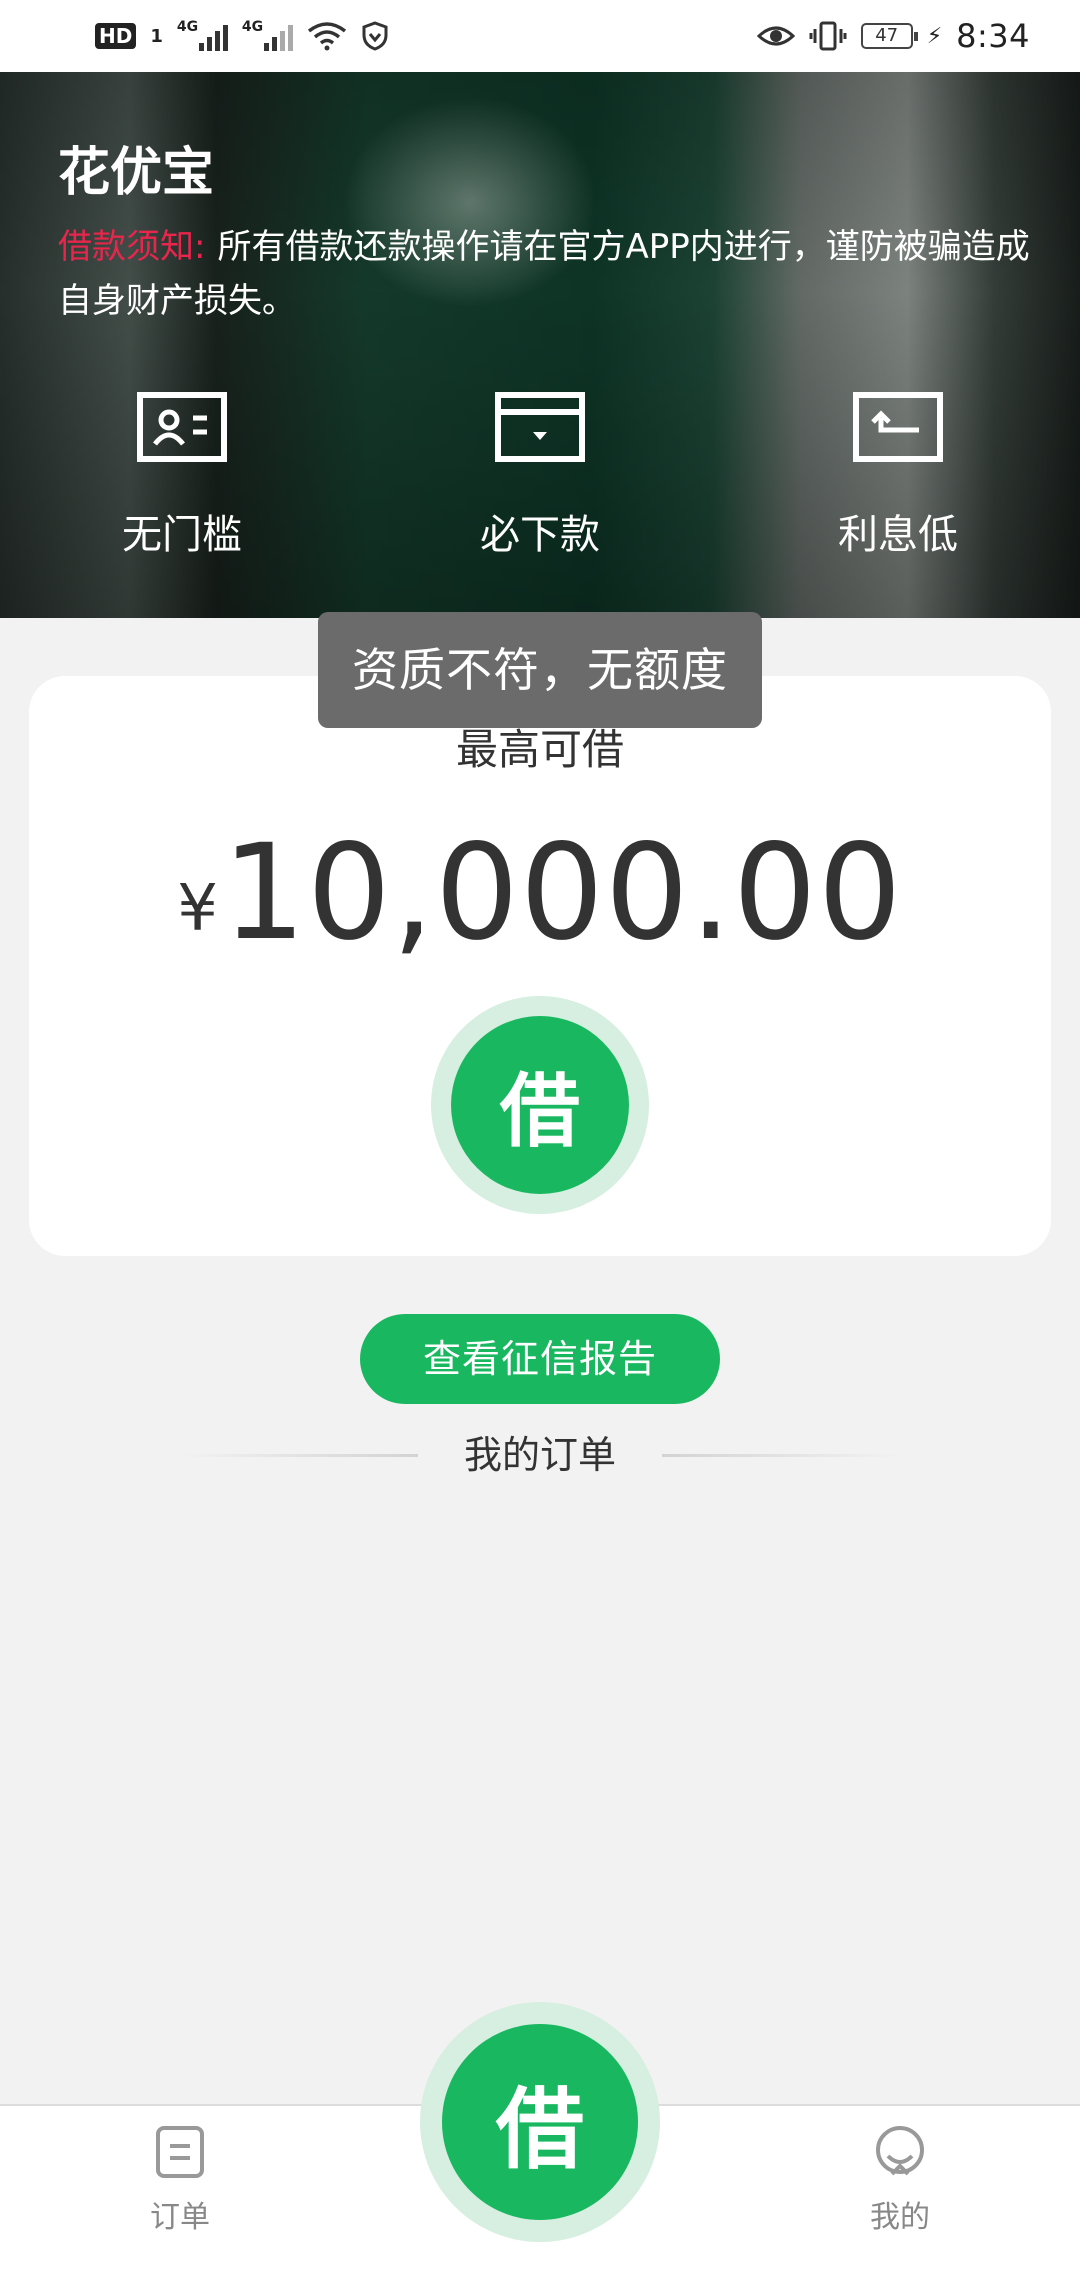  I want to click on feature-label: 利息低, so click(898, 535).